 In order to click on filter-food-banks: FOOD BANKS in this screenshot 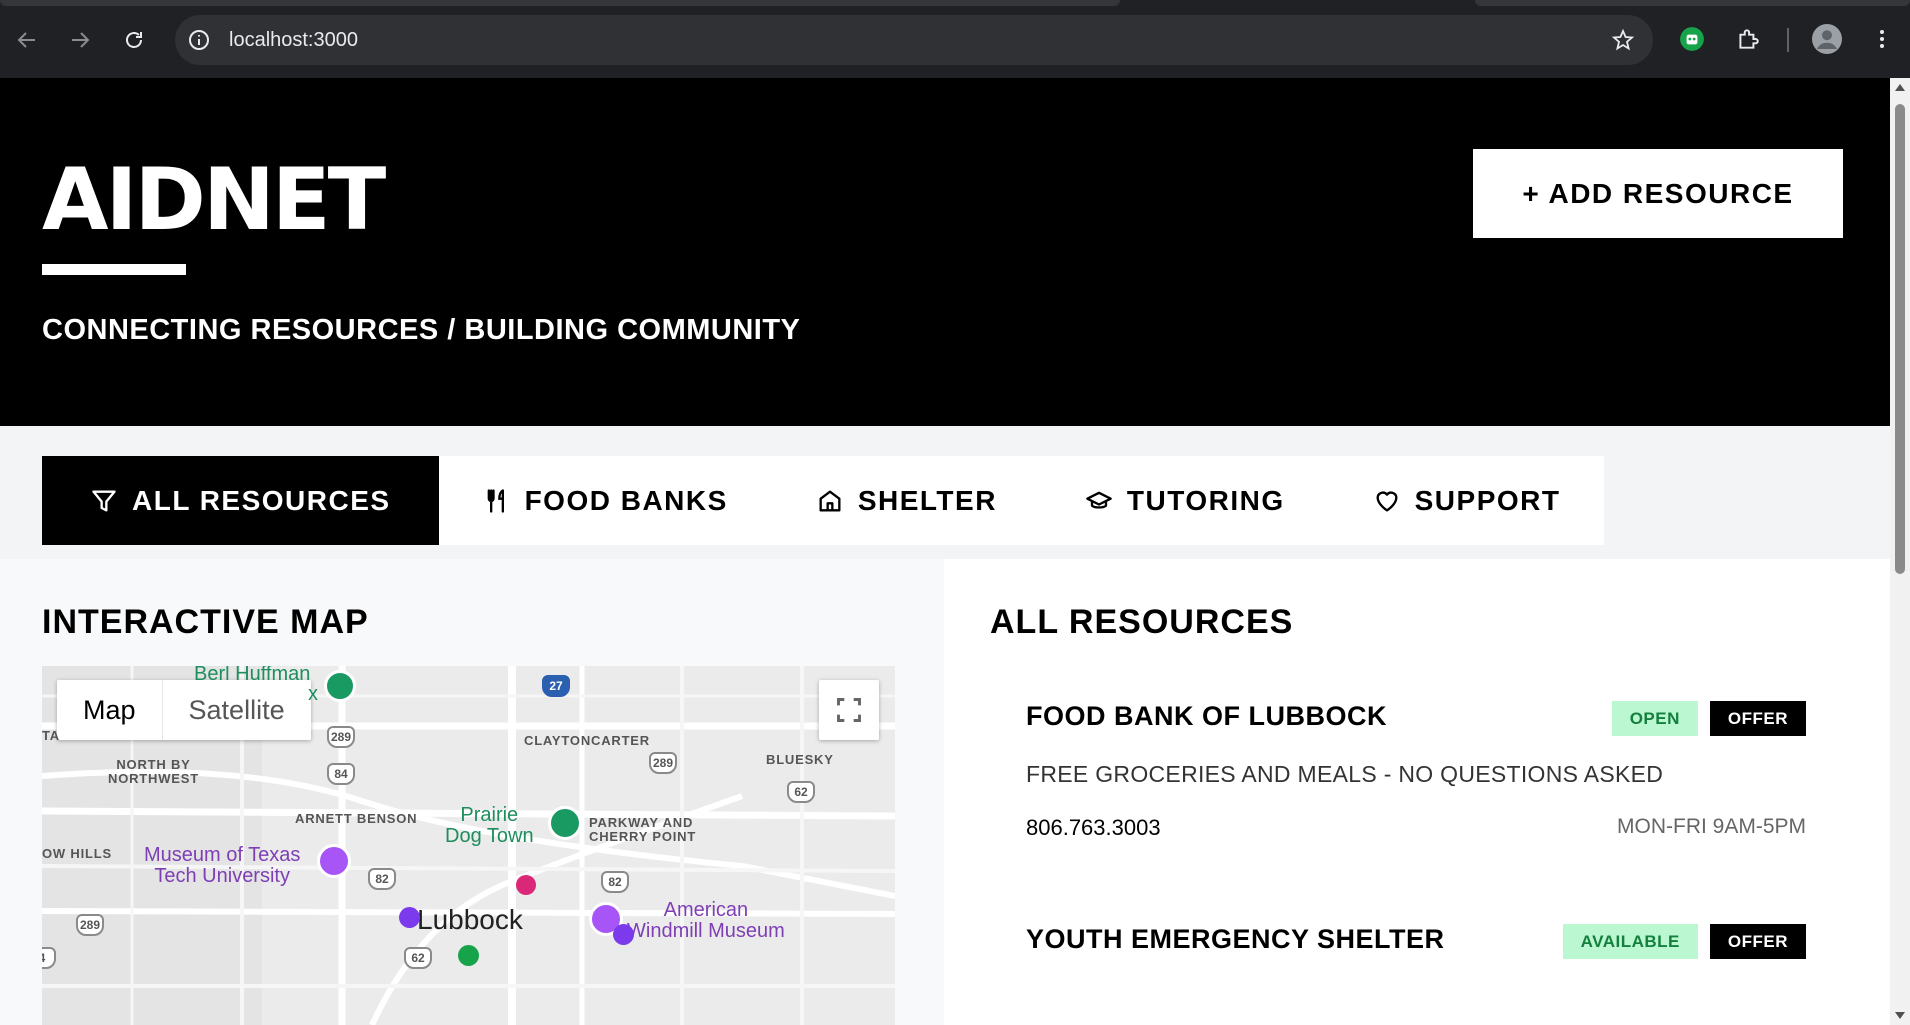, I will do `click(605, 500)`.